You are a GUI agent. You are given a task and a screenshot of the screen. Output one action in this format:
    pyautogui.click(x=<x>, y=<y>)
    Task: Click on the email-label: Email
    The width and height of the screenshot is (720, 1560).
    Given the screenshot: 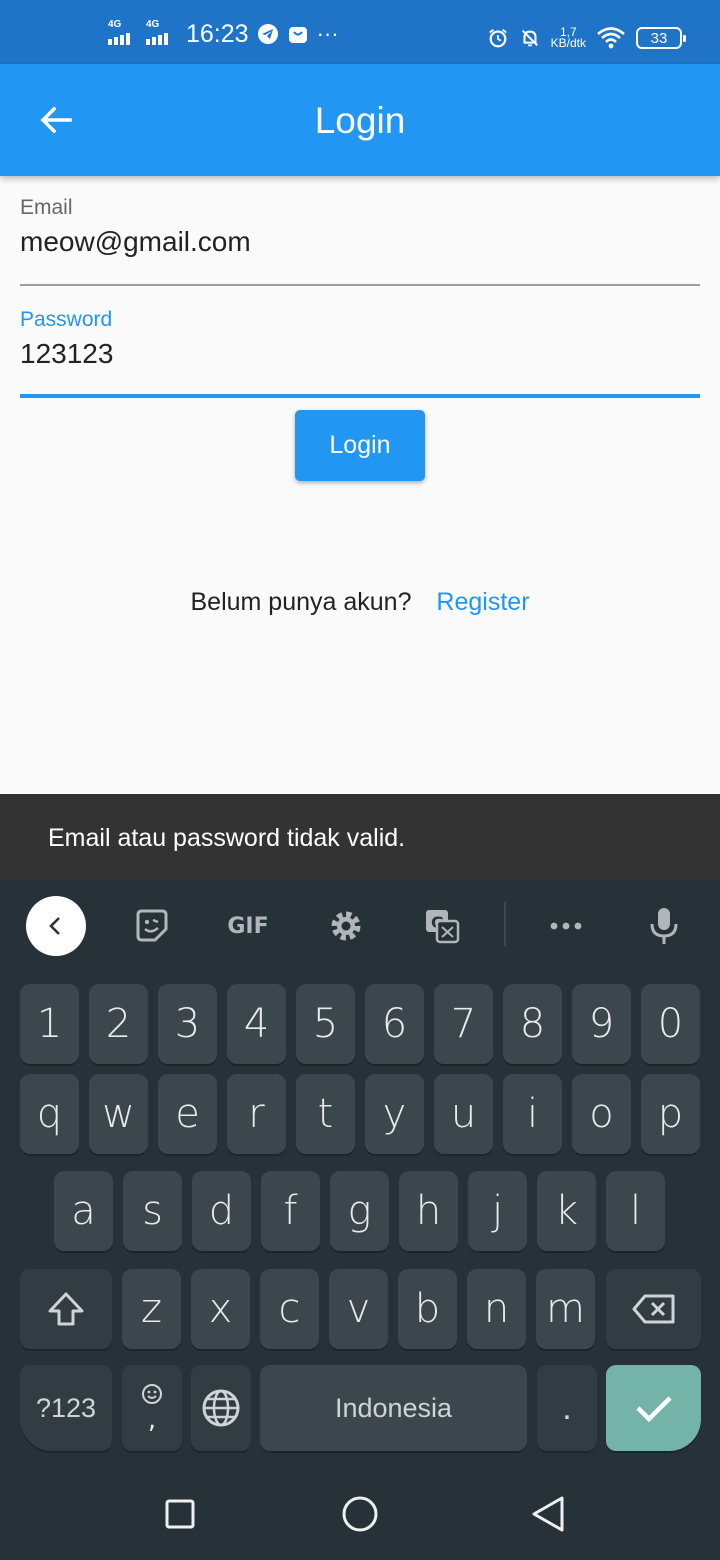 What is the action you would take?
    pyautogui.click(x=46, y=207)
    